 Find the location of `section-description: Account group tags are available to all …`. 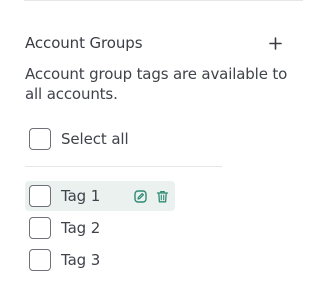

section-description: Account group tags are available to all … is located at coordinates (156, 84).